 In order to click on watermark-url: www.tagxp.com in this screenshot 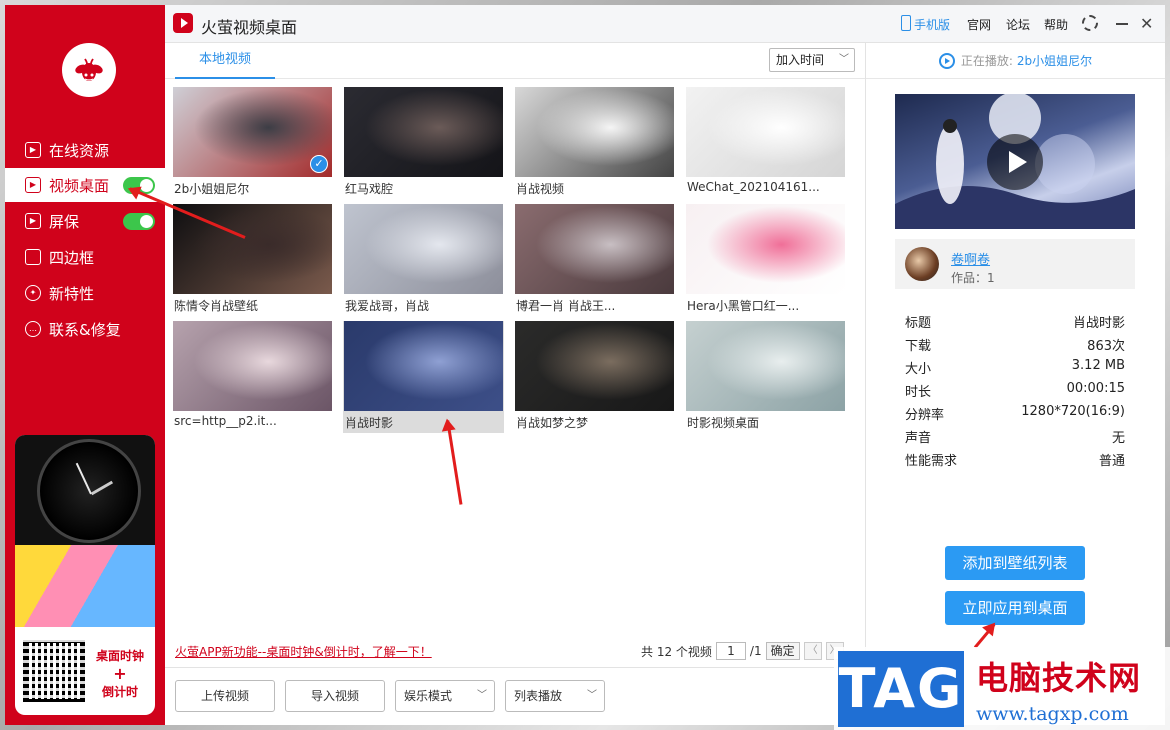, I will do `click(1052, 714)`.